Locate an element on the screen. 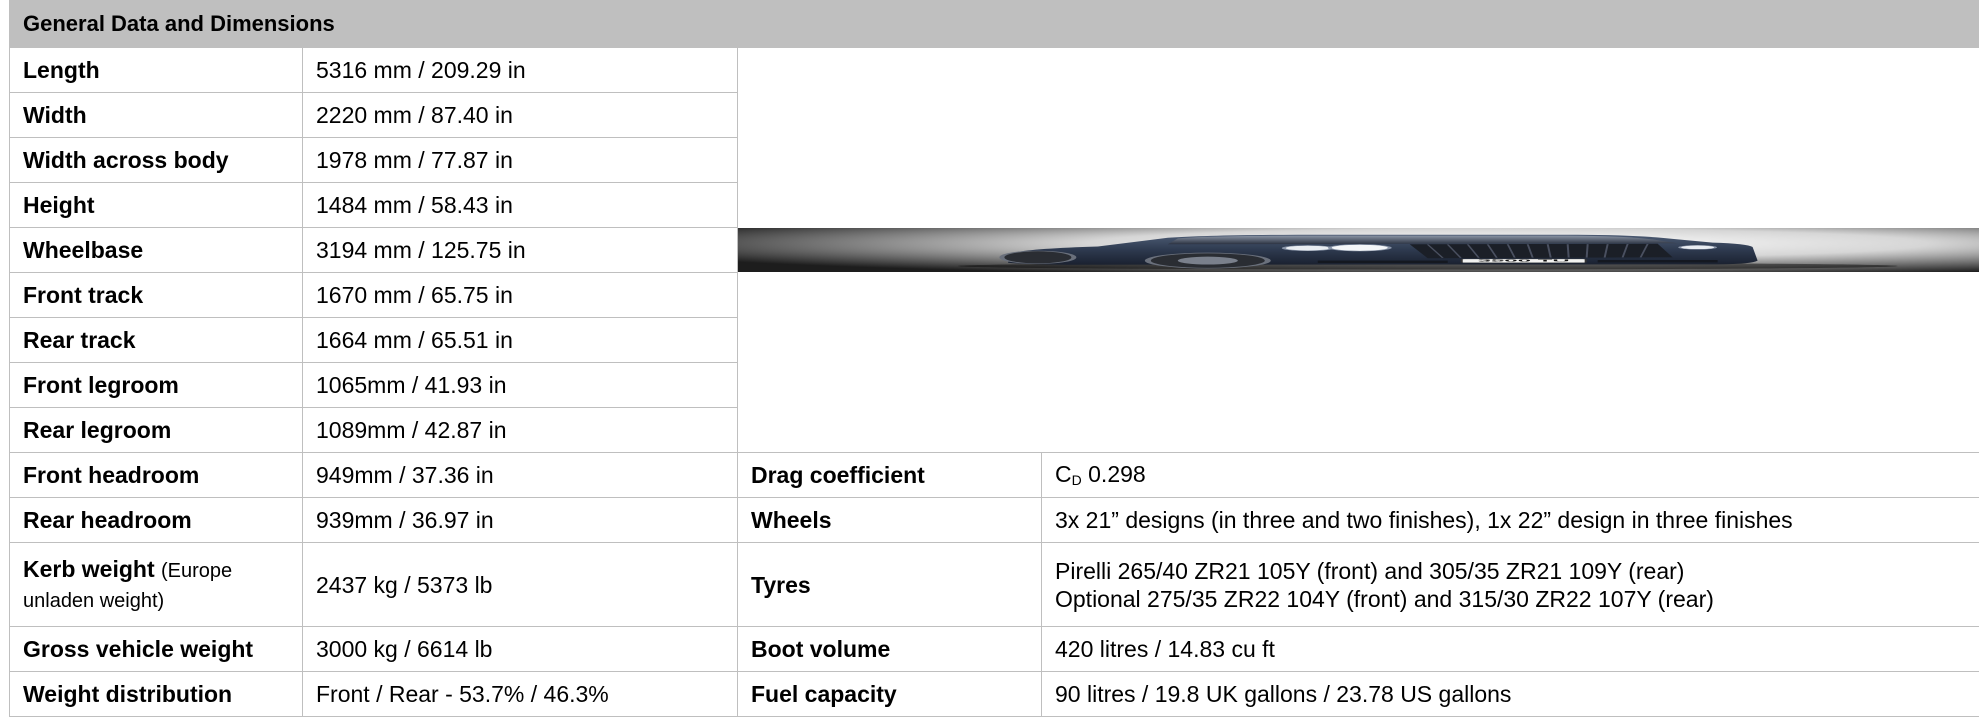 Image resolution: width=1979 pixels, height=722 pixels. spec-value: 1484 mm / 58.43 in is located at coordinates (520, 205).